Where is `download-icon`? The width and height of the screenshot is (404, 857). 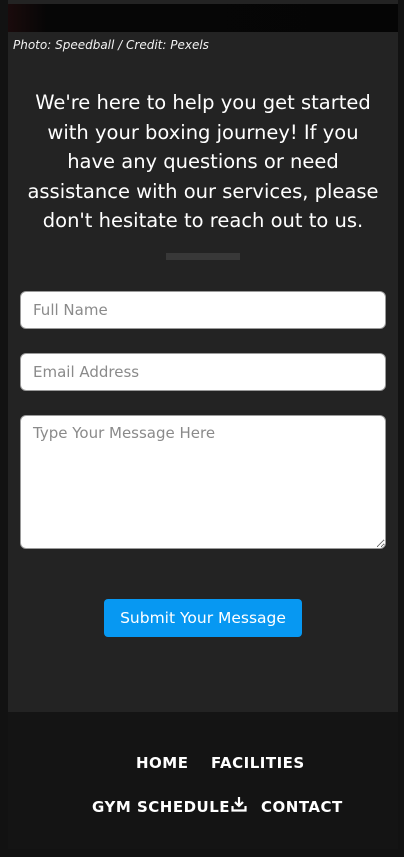 download-icon is located at coordinates (239, 804).